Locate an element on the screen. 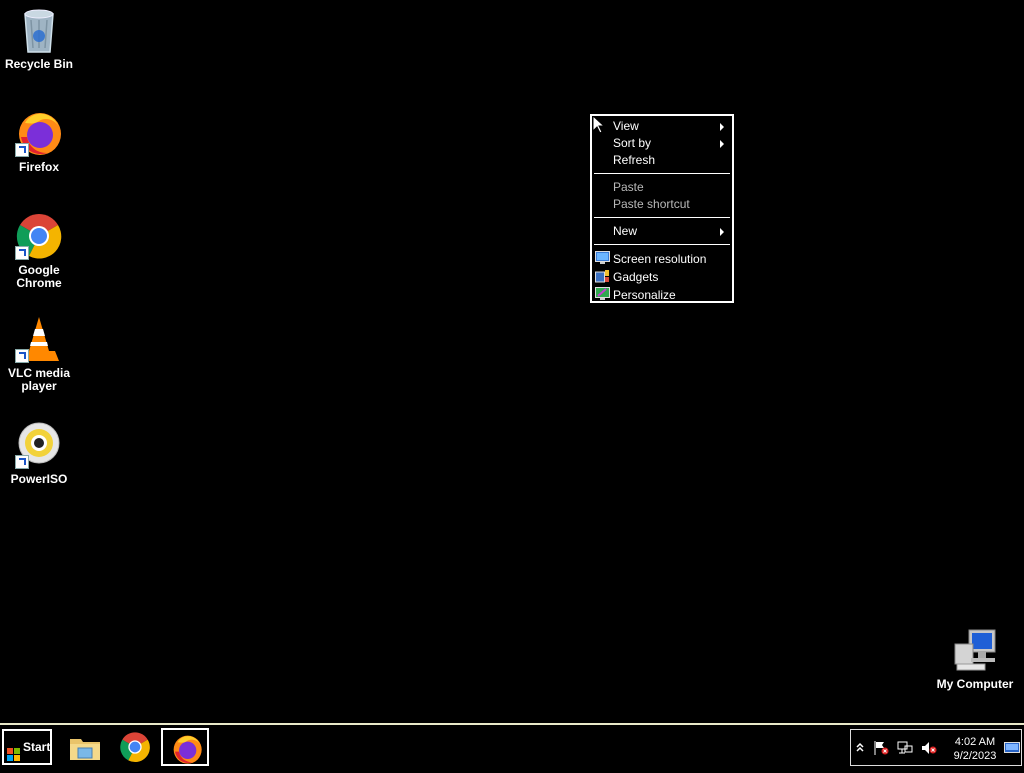 The image size is (1024, 773). recycle-bin-icon is located at coordinates (39, 30).